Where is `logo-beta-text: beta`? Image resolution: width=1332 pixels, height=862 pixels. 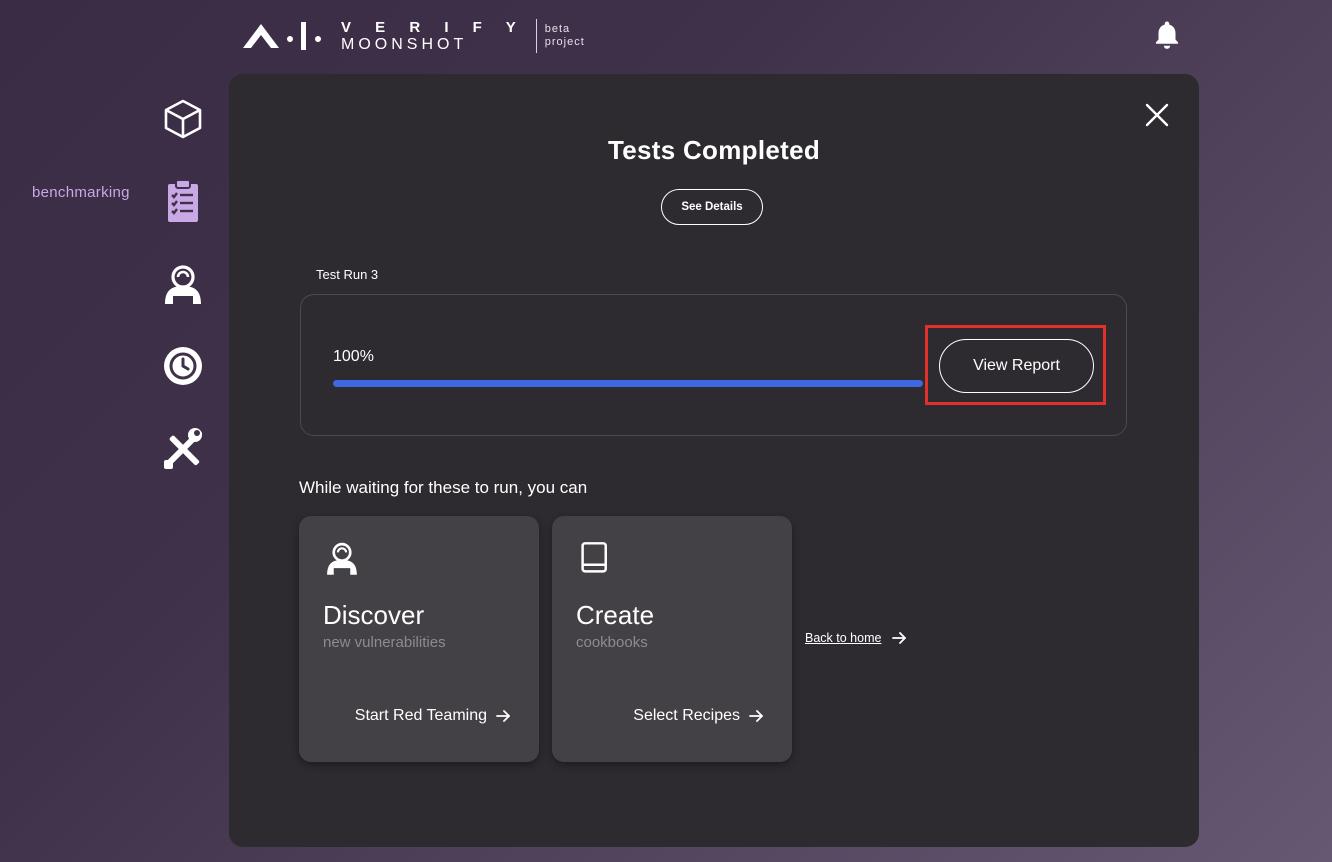
logo-beta-text: beta is located at coordinates (557, 29).